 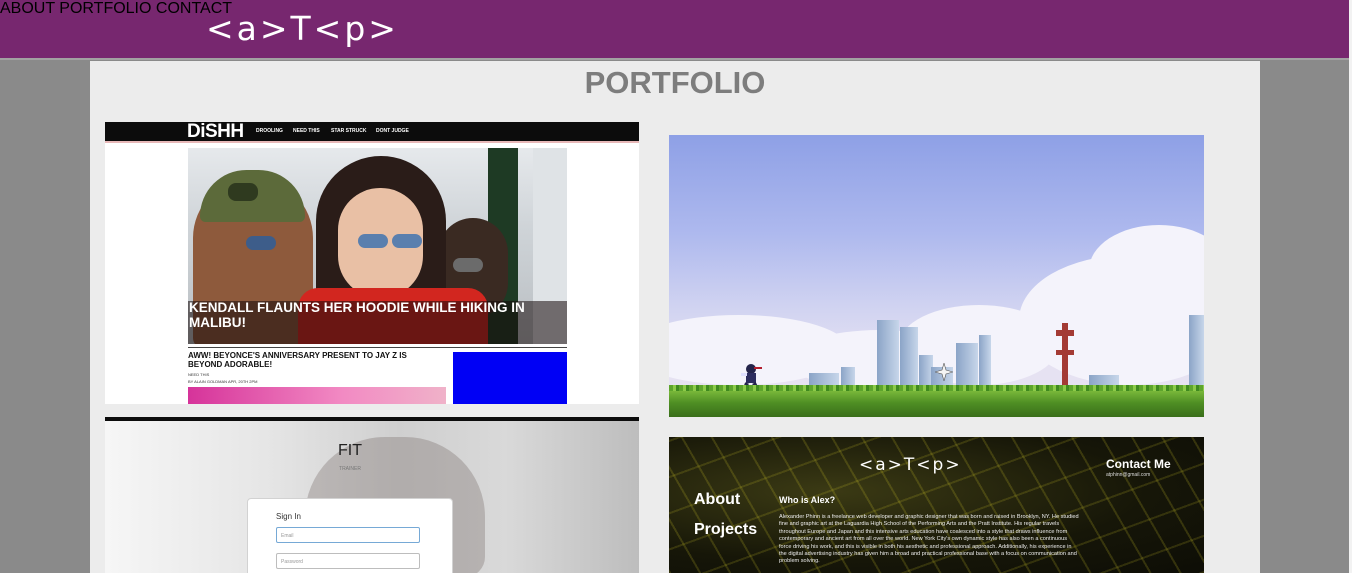 What do you see at coordinates (350, 469) in the screenshot?
I see `fit-tagline: TRAINER` at bounding box center [350, 469].